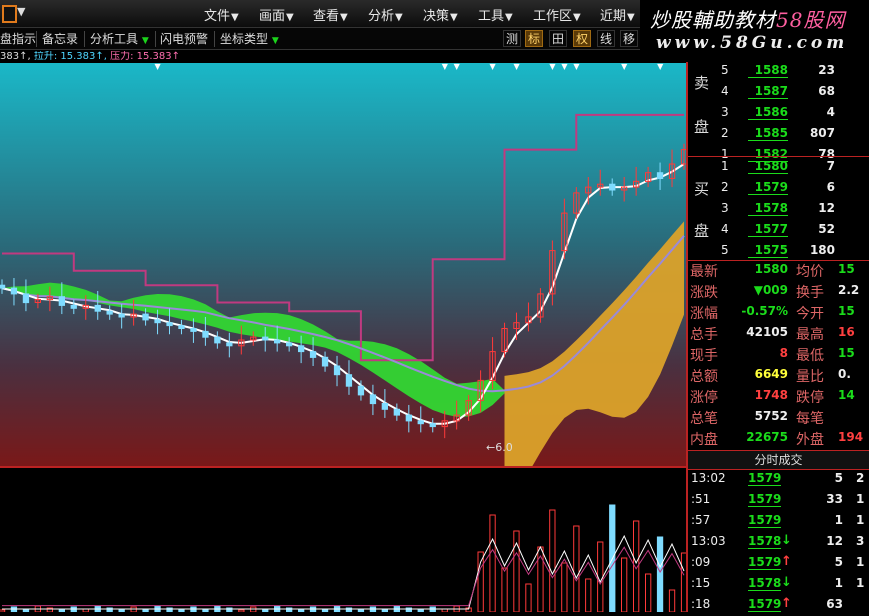 This screenshot has height=616, width=869. Describe the element at coordinates (184, 38) in the screenshot. I see `toolbar-item-flash-alert: 闪电预警` at that location.